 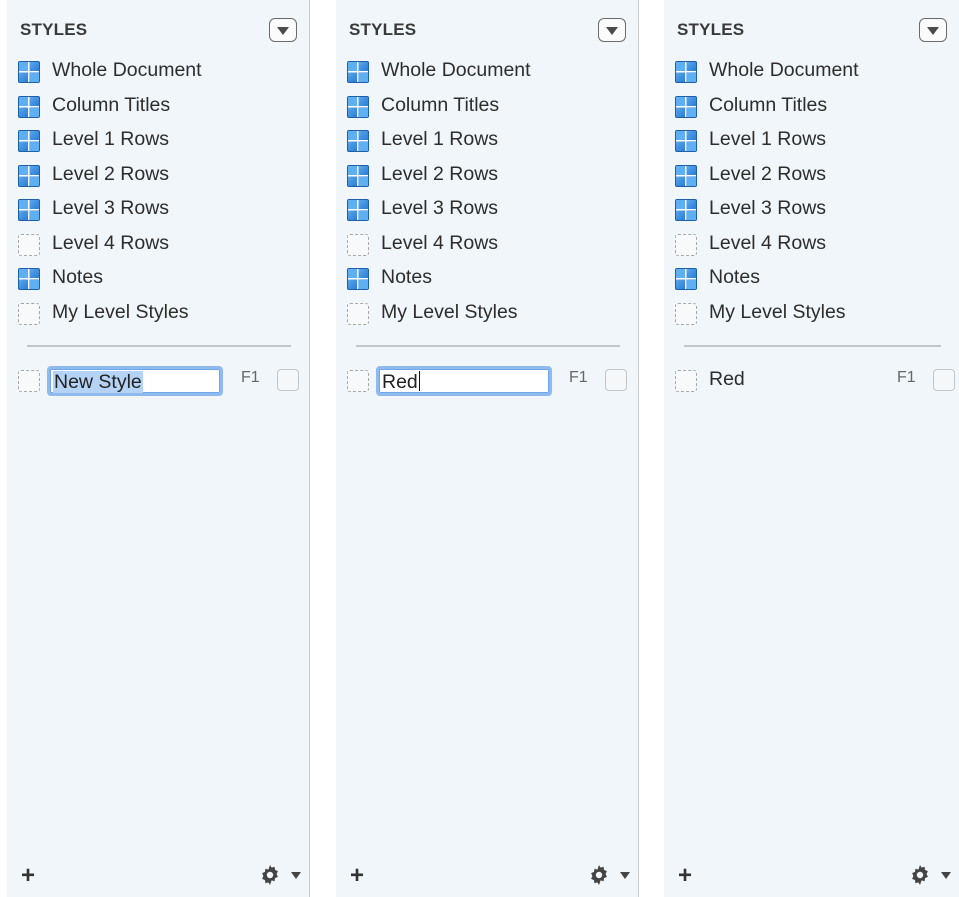 I want to click on input-text: Red, so click(x=400, y=382).